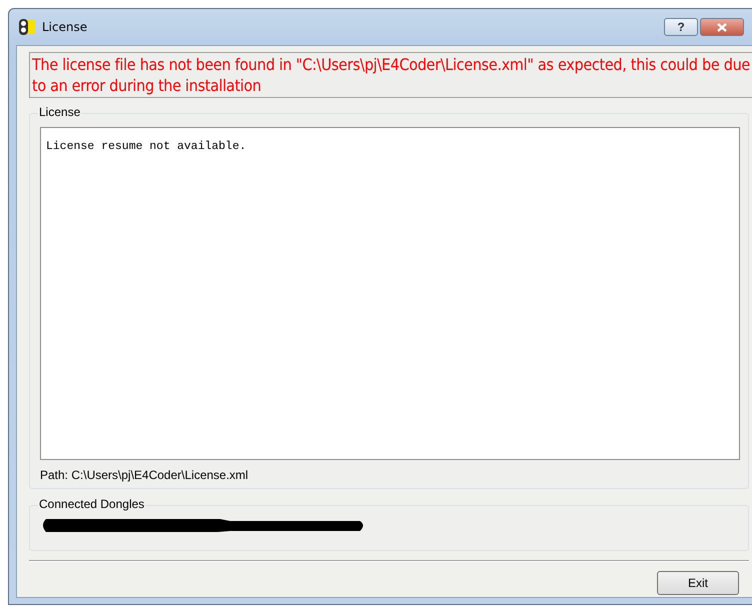 This screenshot has width=752, height=607. What do you see at coordinates (65, 27) in the screenshot?
I see `window-title: License` at bounding box center [65, 27].